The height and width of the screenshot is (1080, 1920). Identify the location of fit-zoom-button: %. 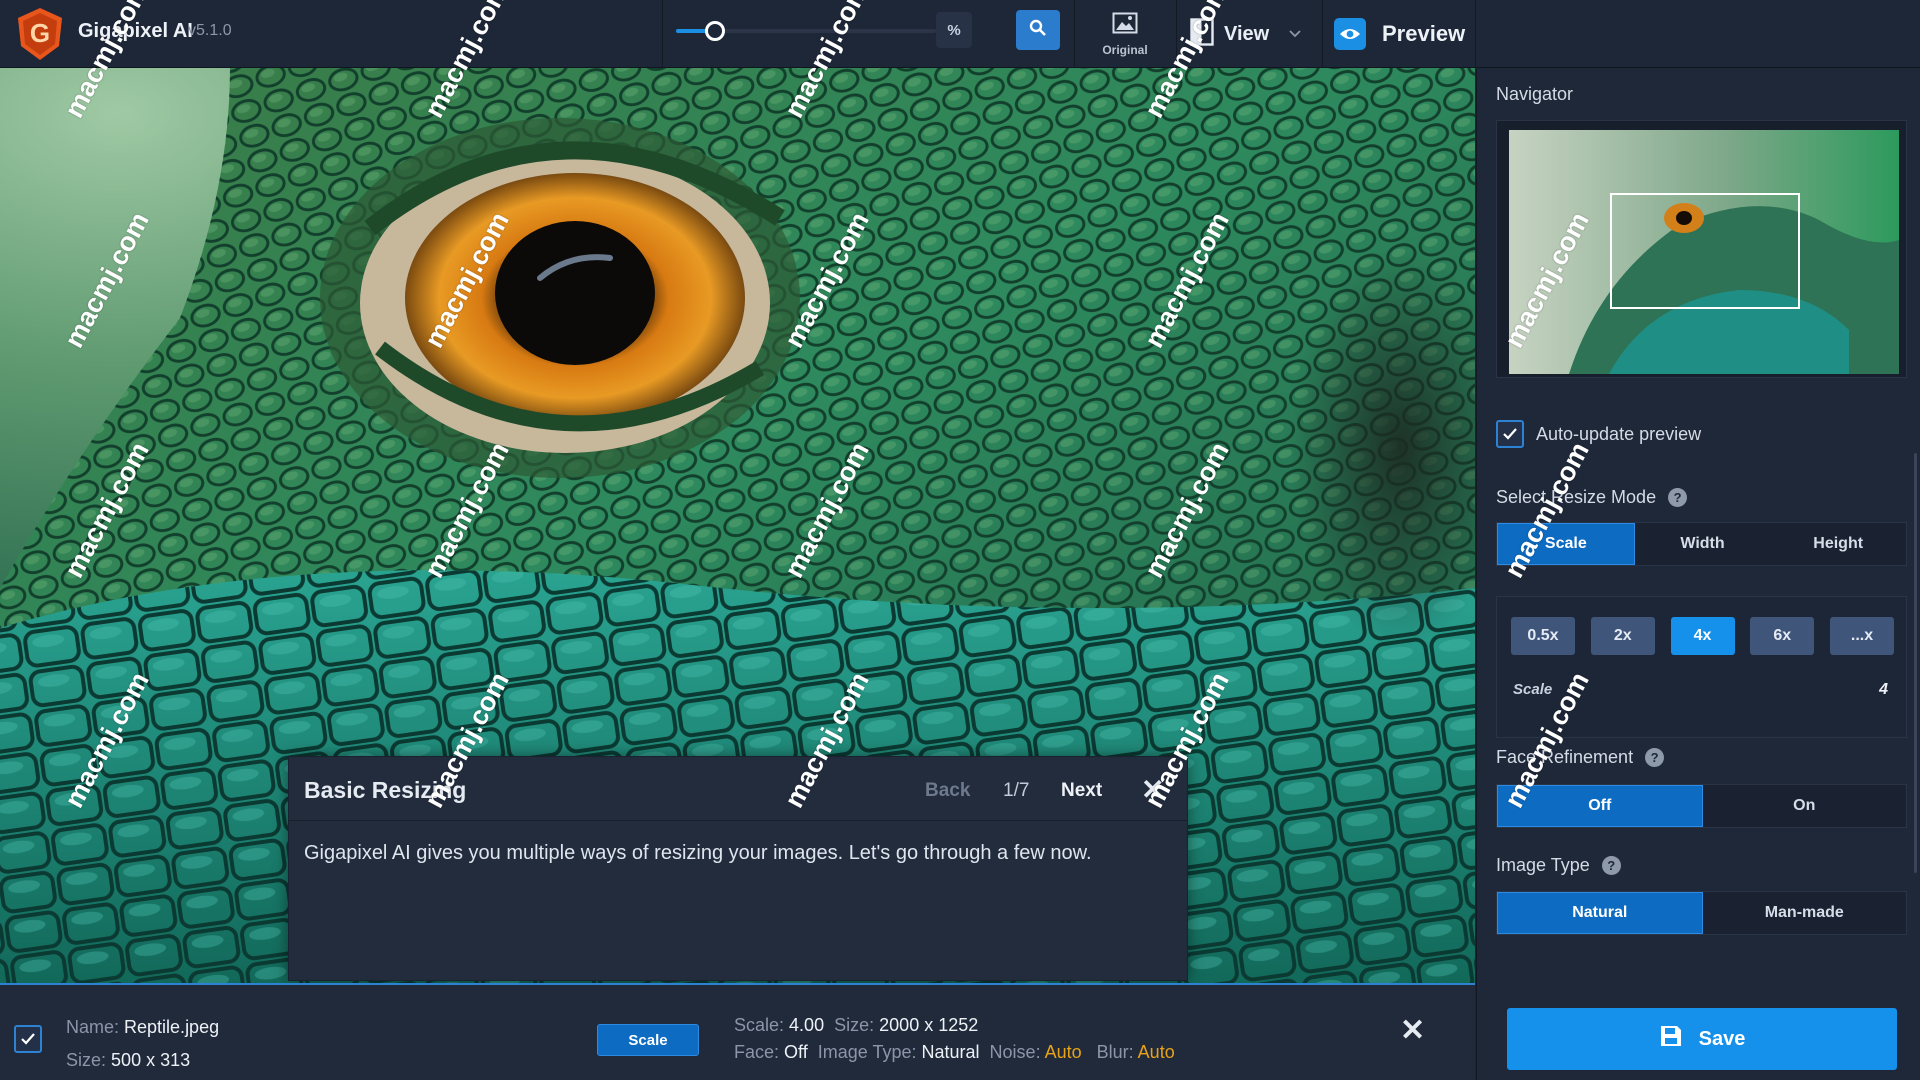
(954, 30).